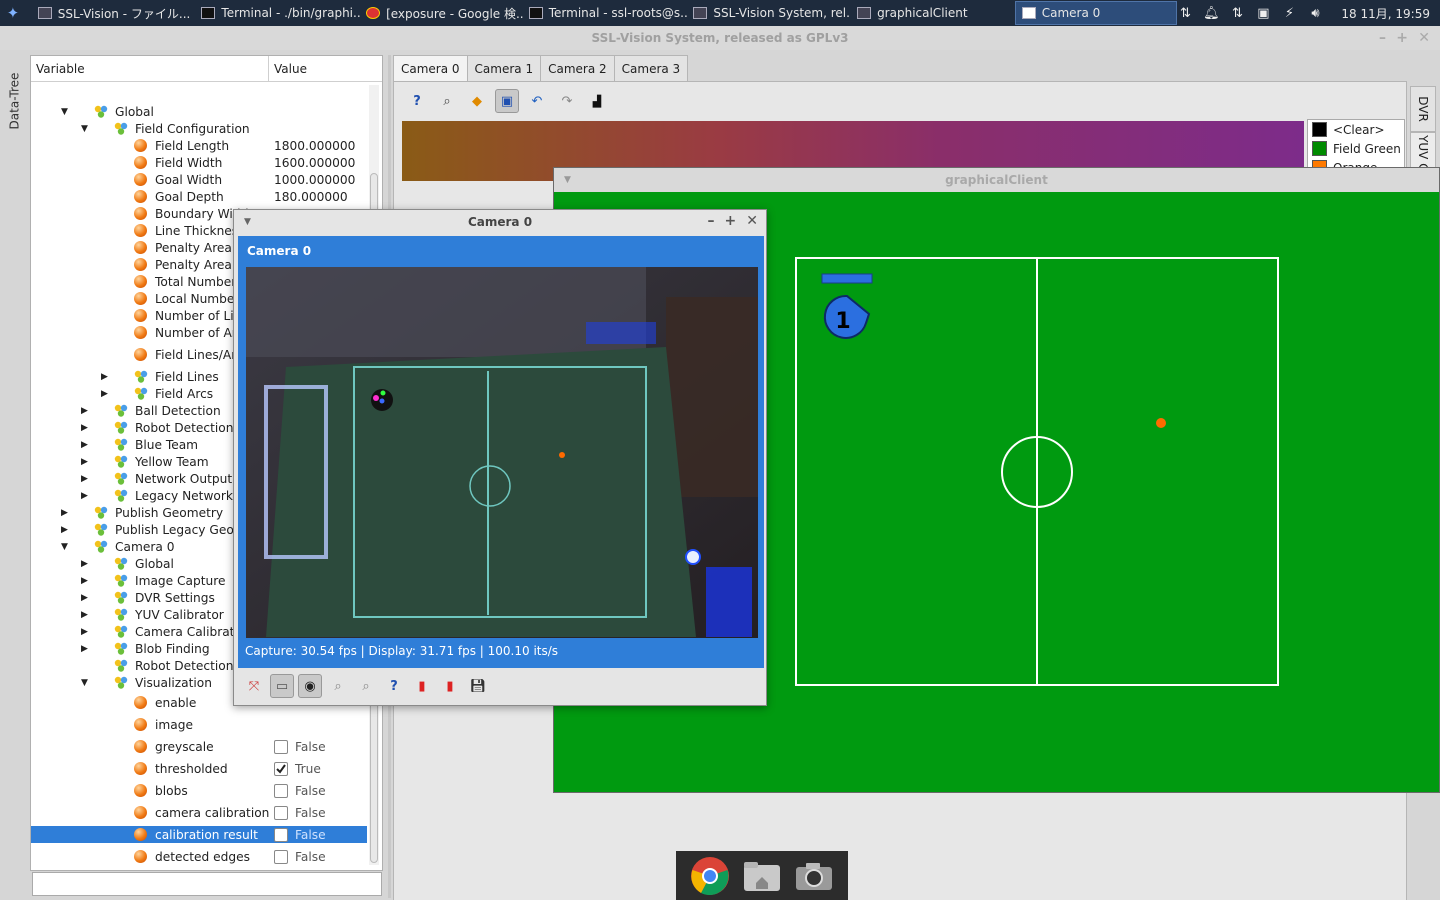  What do you see at coordinates (314, 146) in the screenshot?
I see `tree-row-value: 1800.000000` at bounding box center [314, 146].